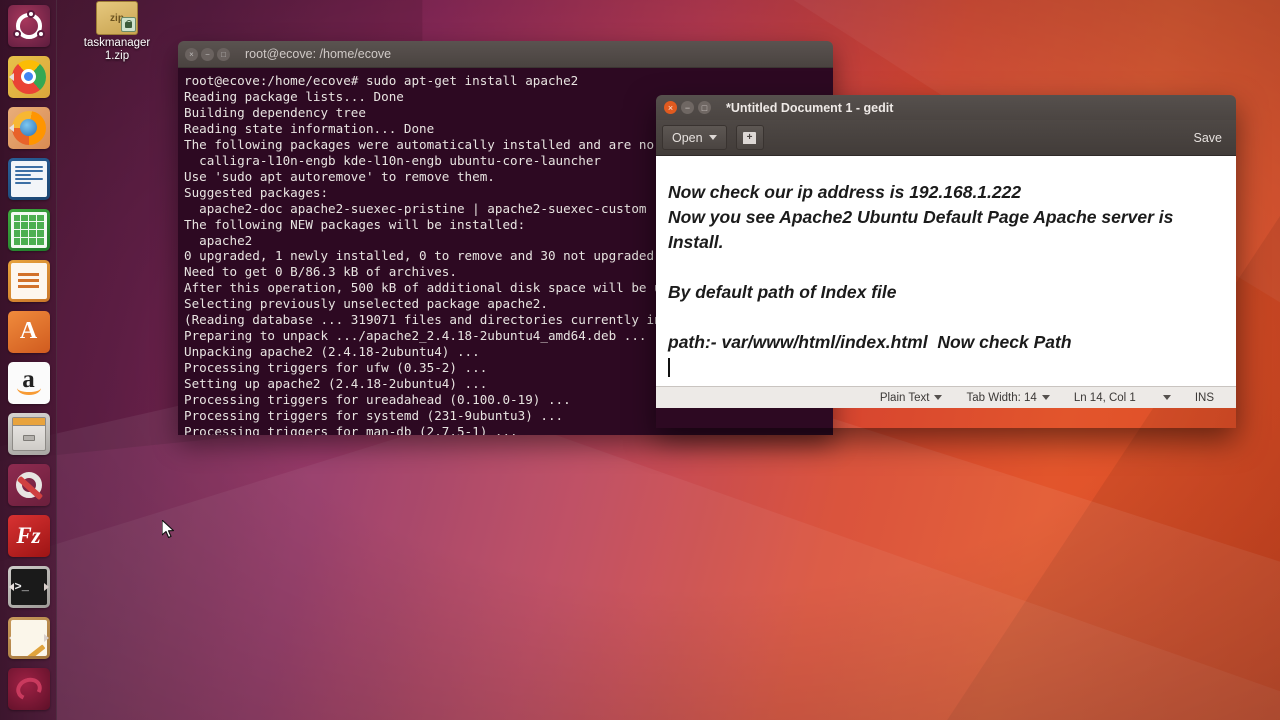  I want to click on firefox-icon, so click(28, 127).